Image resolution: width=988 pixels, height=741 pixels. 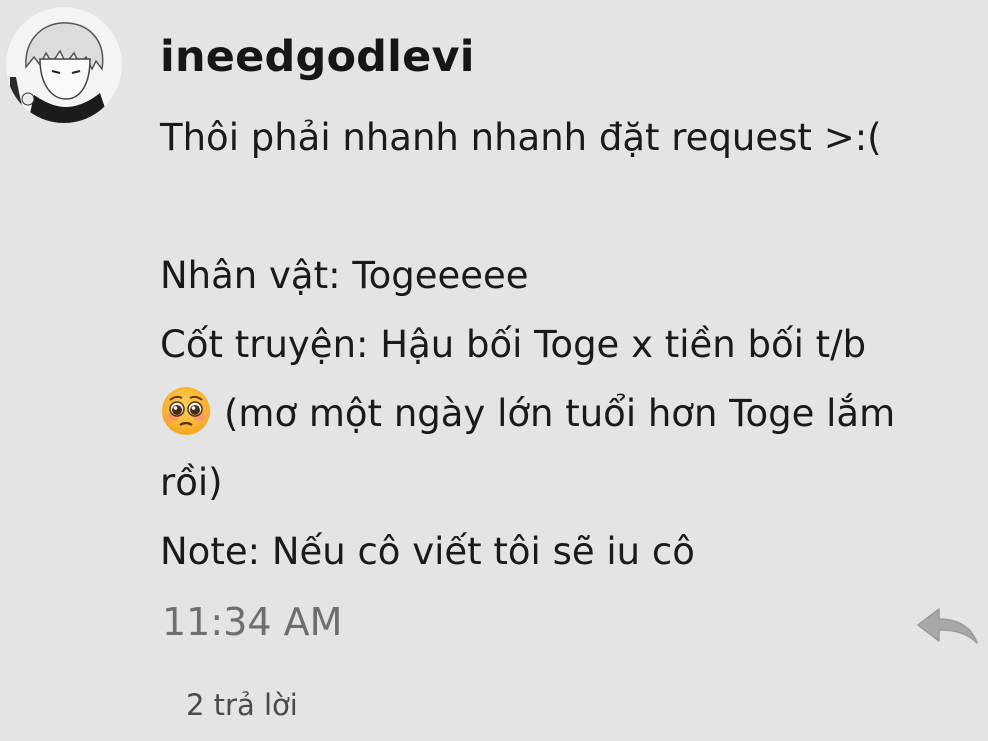 What do you see at coordinates (513, 344) in the screenshot?
I see `message-line: Cốt truyện: Hậu bối Toge x tiền bối t/b` at bounding box center [513, 344].